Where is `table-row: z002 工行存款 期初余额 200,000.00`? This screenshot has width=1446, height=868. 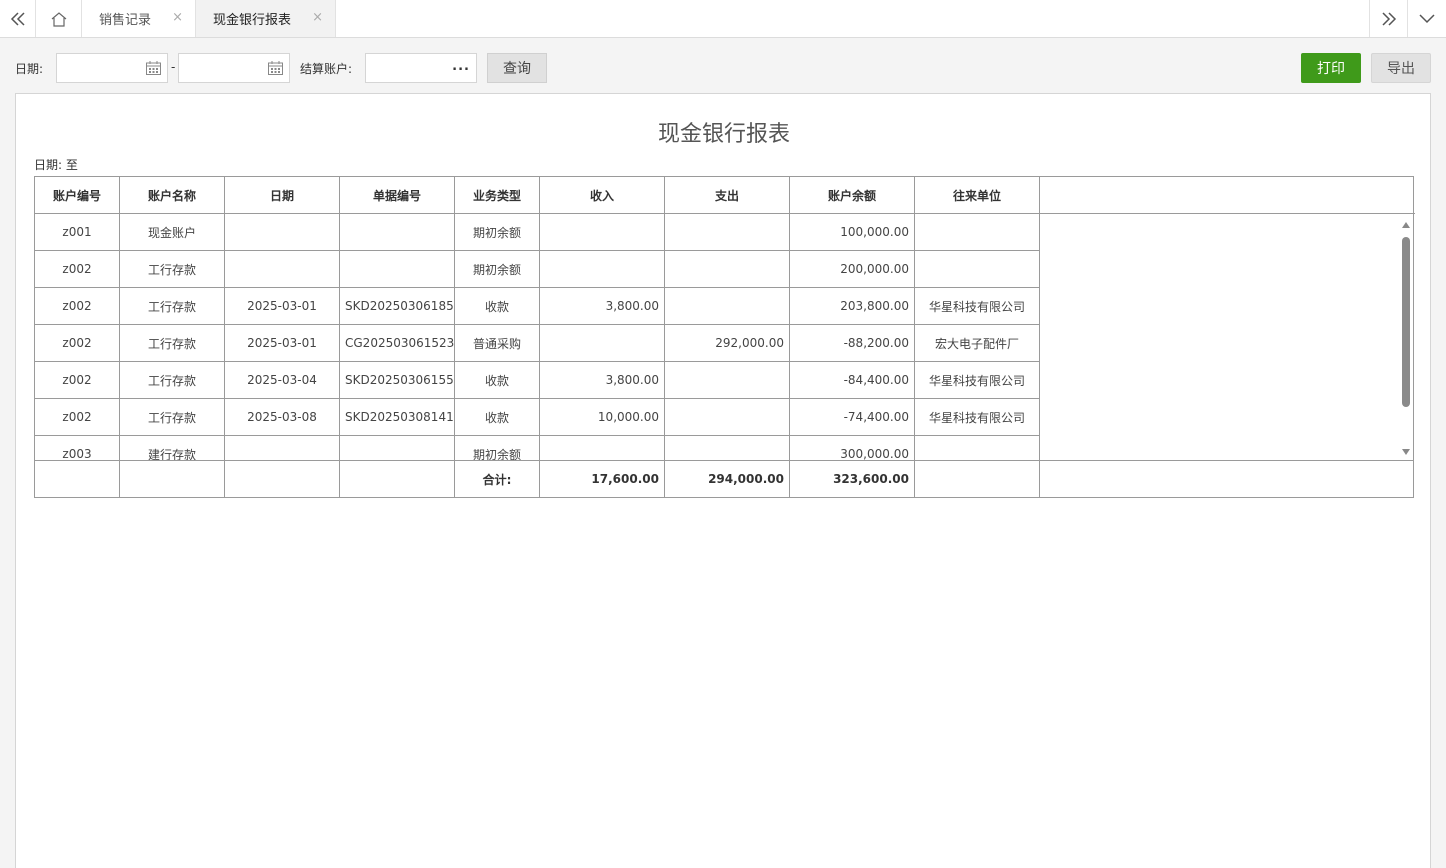
table-row: z002 工行存款 期初余额 200,000.00 is located at coordinates (724, 269).